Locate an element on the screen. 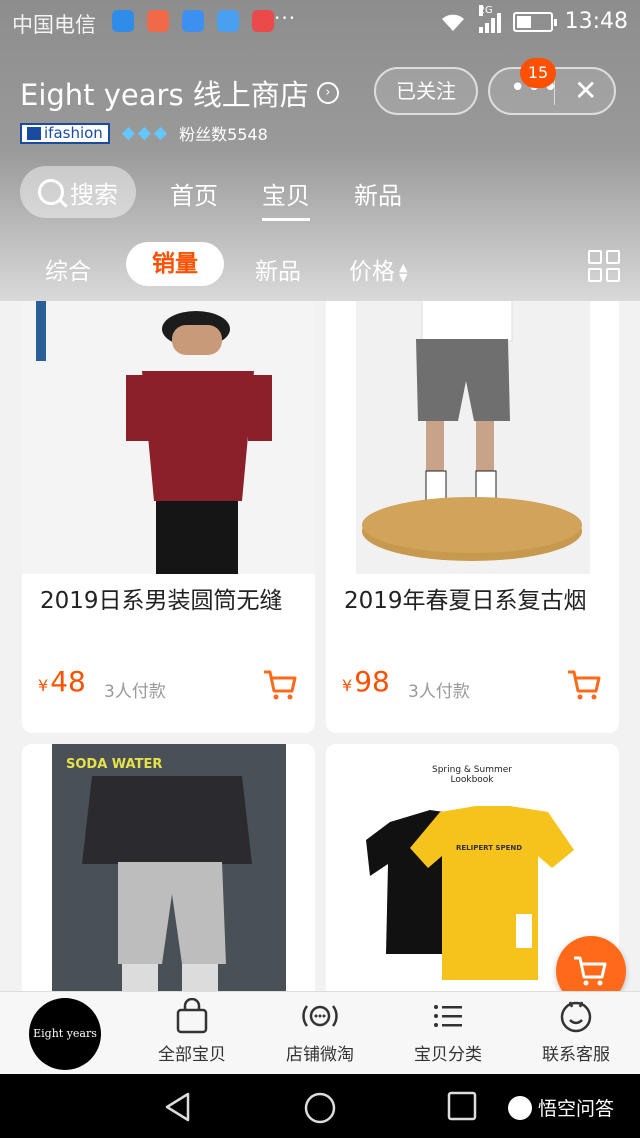 This screenshot has height=1138, width=640. tab-store-feed-label: 店铺微淘 is located at coordinates (320, 1055).